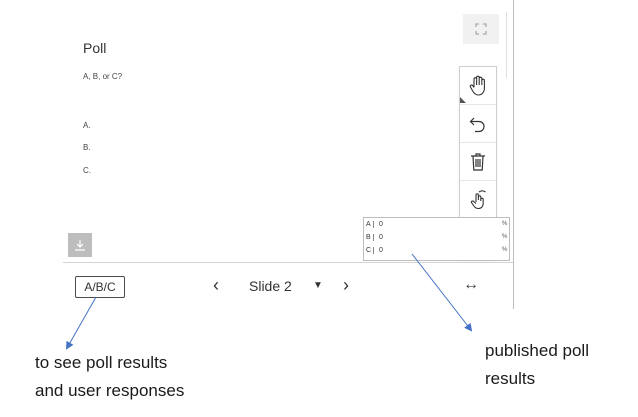 This screenshot has width=638, height=417. I want to click on download-icon, so click(80, 245).